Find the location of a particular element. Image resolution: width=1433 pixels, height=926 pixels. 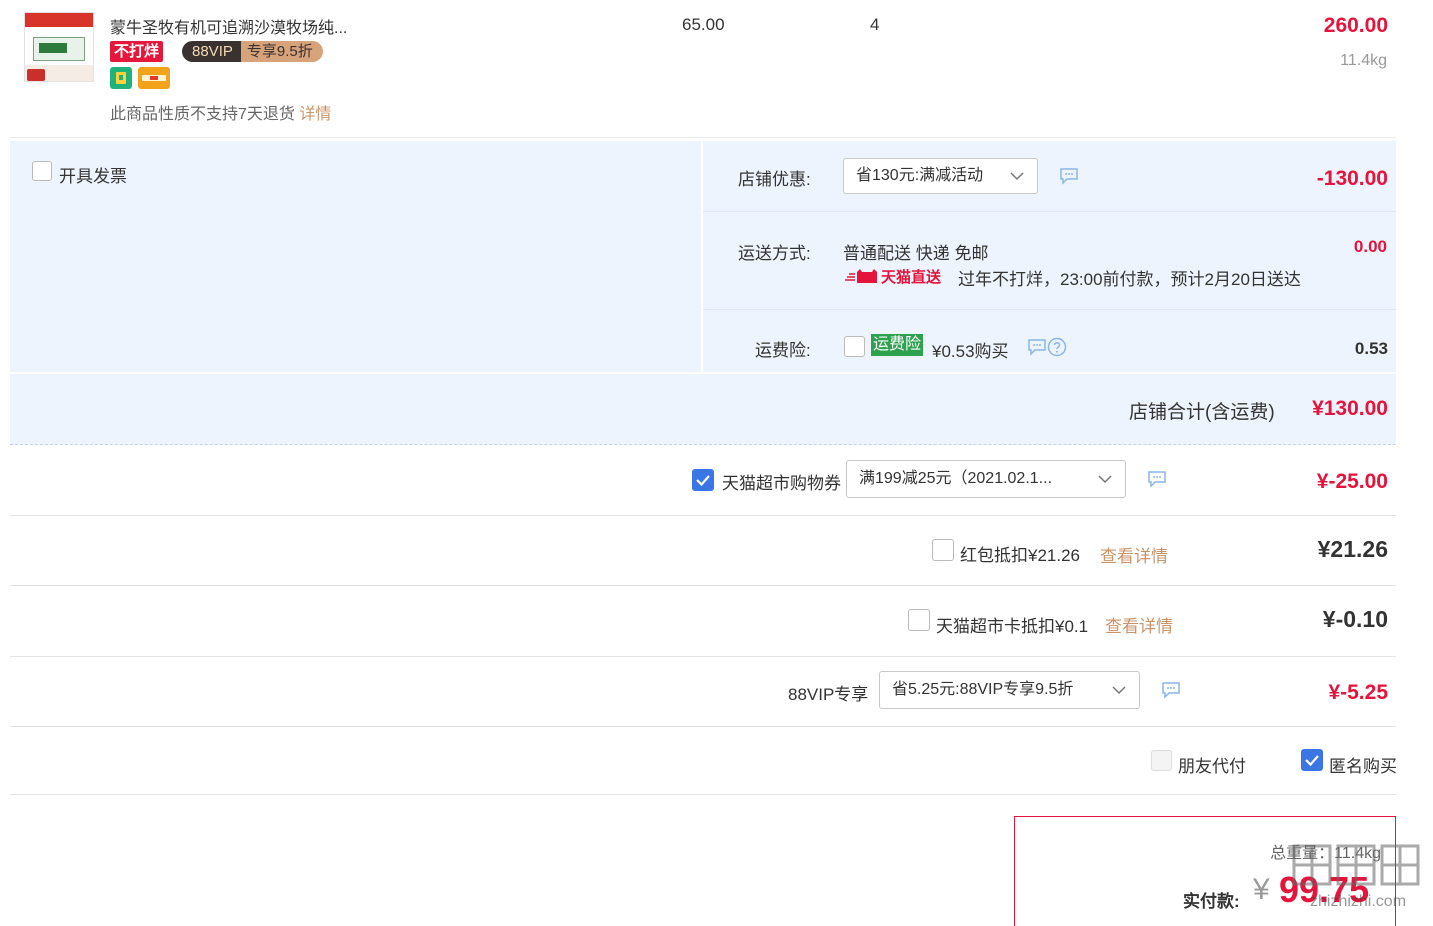

item-subtotal: 260.00 is located at coordinates (1355, 25).